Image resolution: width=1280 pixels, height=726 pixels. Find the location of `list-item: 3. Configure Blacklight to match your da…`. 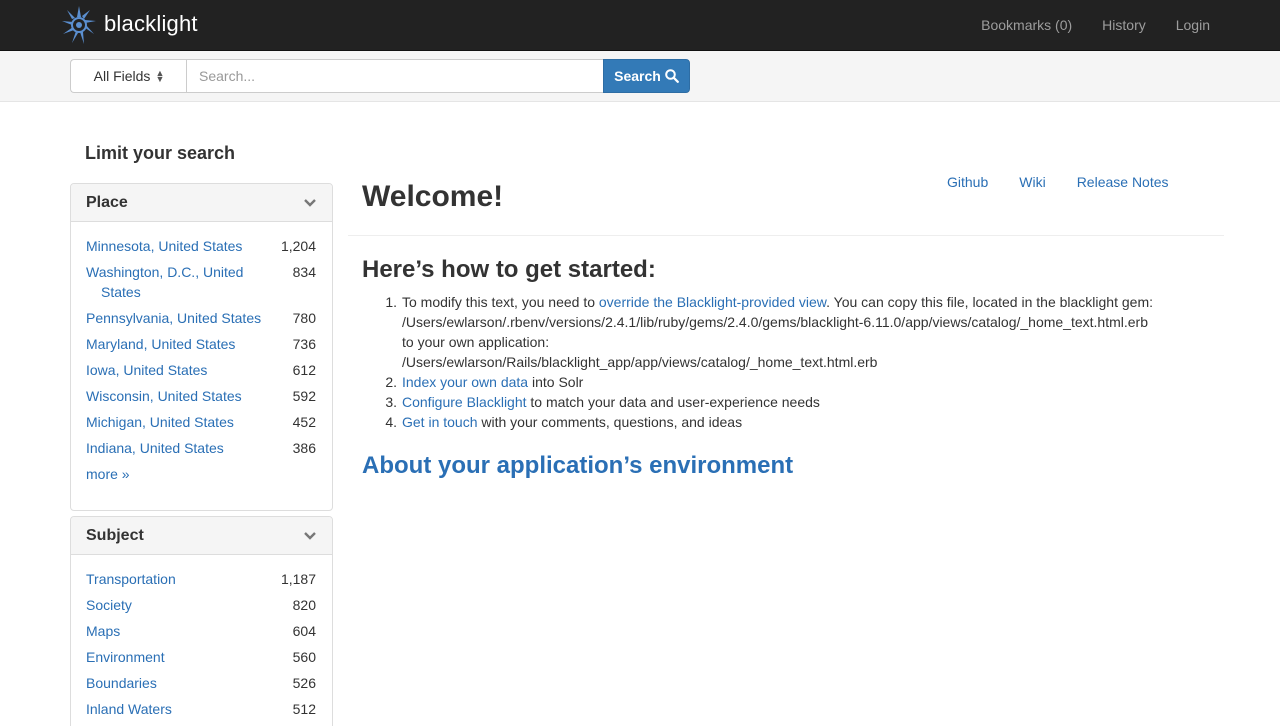

list-item: 3. Configure Blacklight to match your da… is located at coordinates (602, 402).